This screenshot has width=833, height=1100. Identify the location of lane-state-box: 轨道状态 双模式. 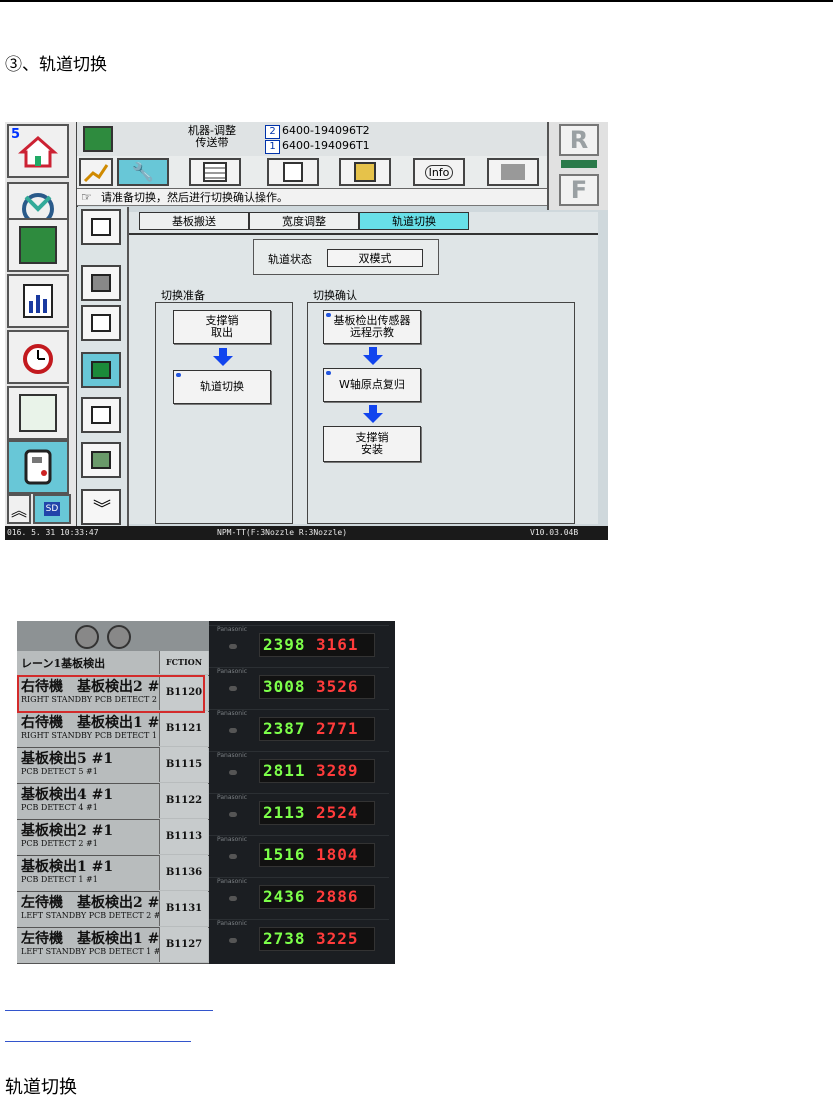
(346, 257).